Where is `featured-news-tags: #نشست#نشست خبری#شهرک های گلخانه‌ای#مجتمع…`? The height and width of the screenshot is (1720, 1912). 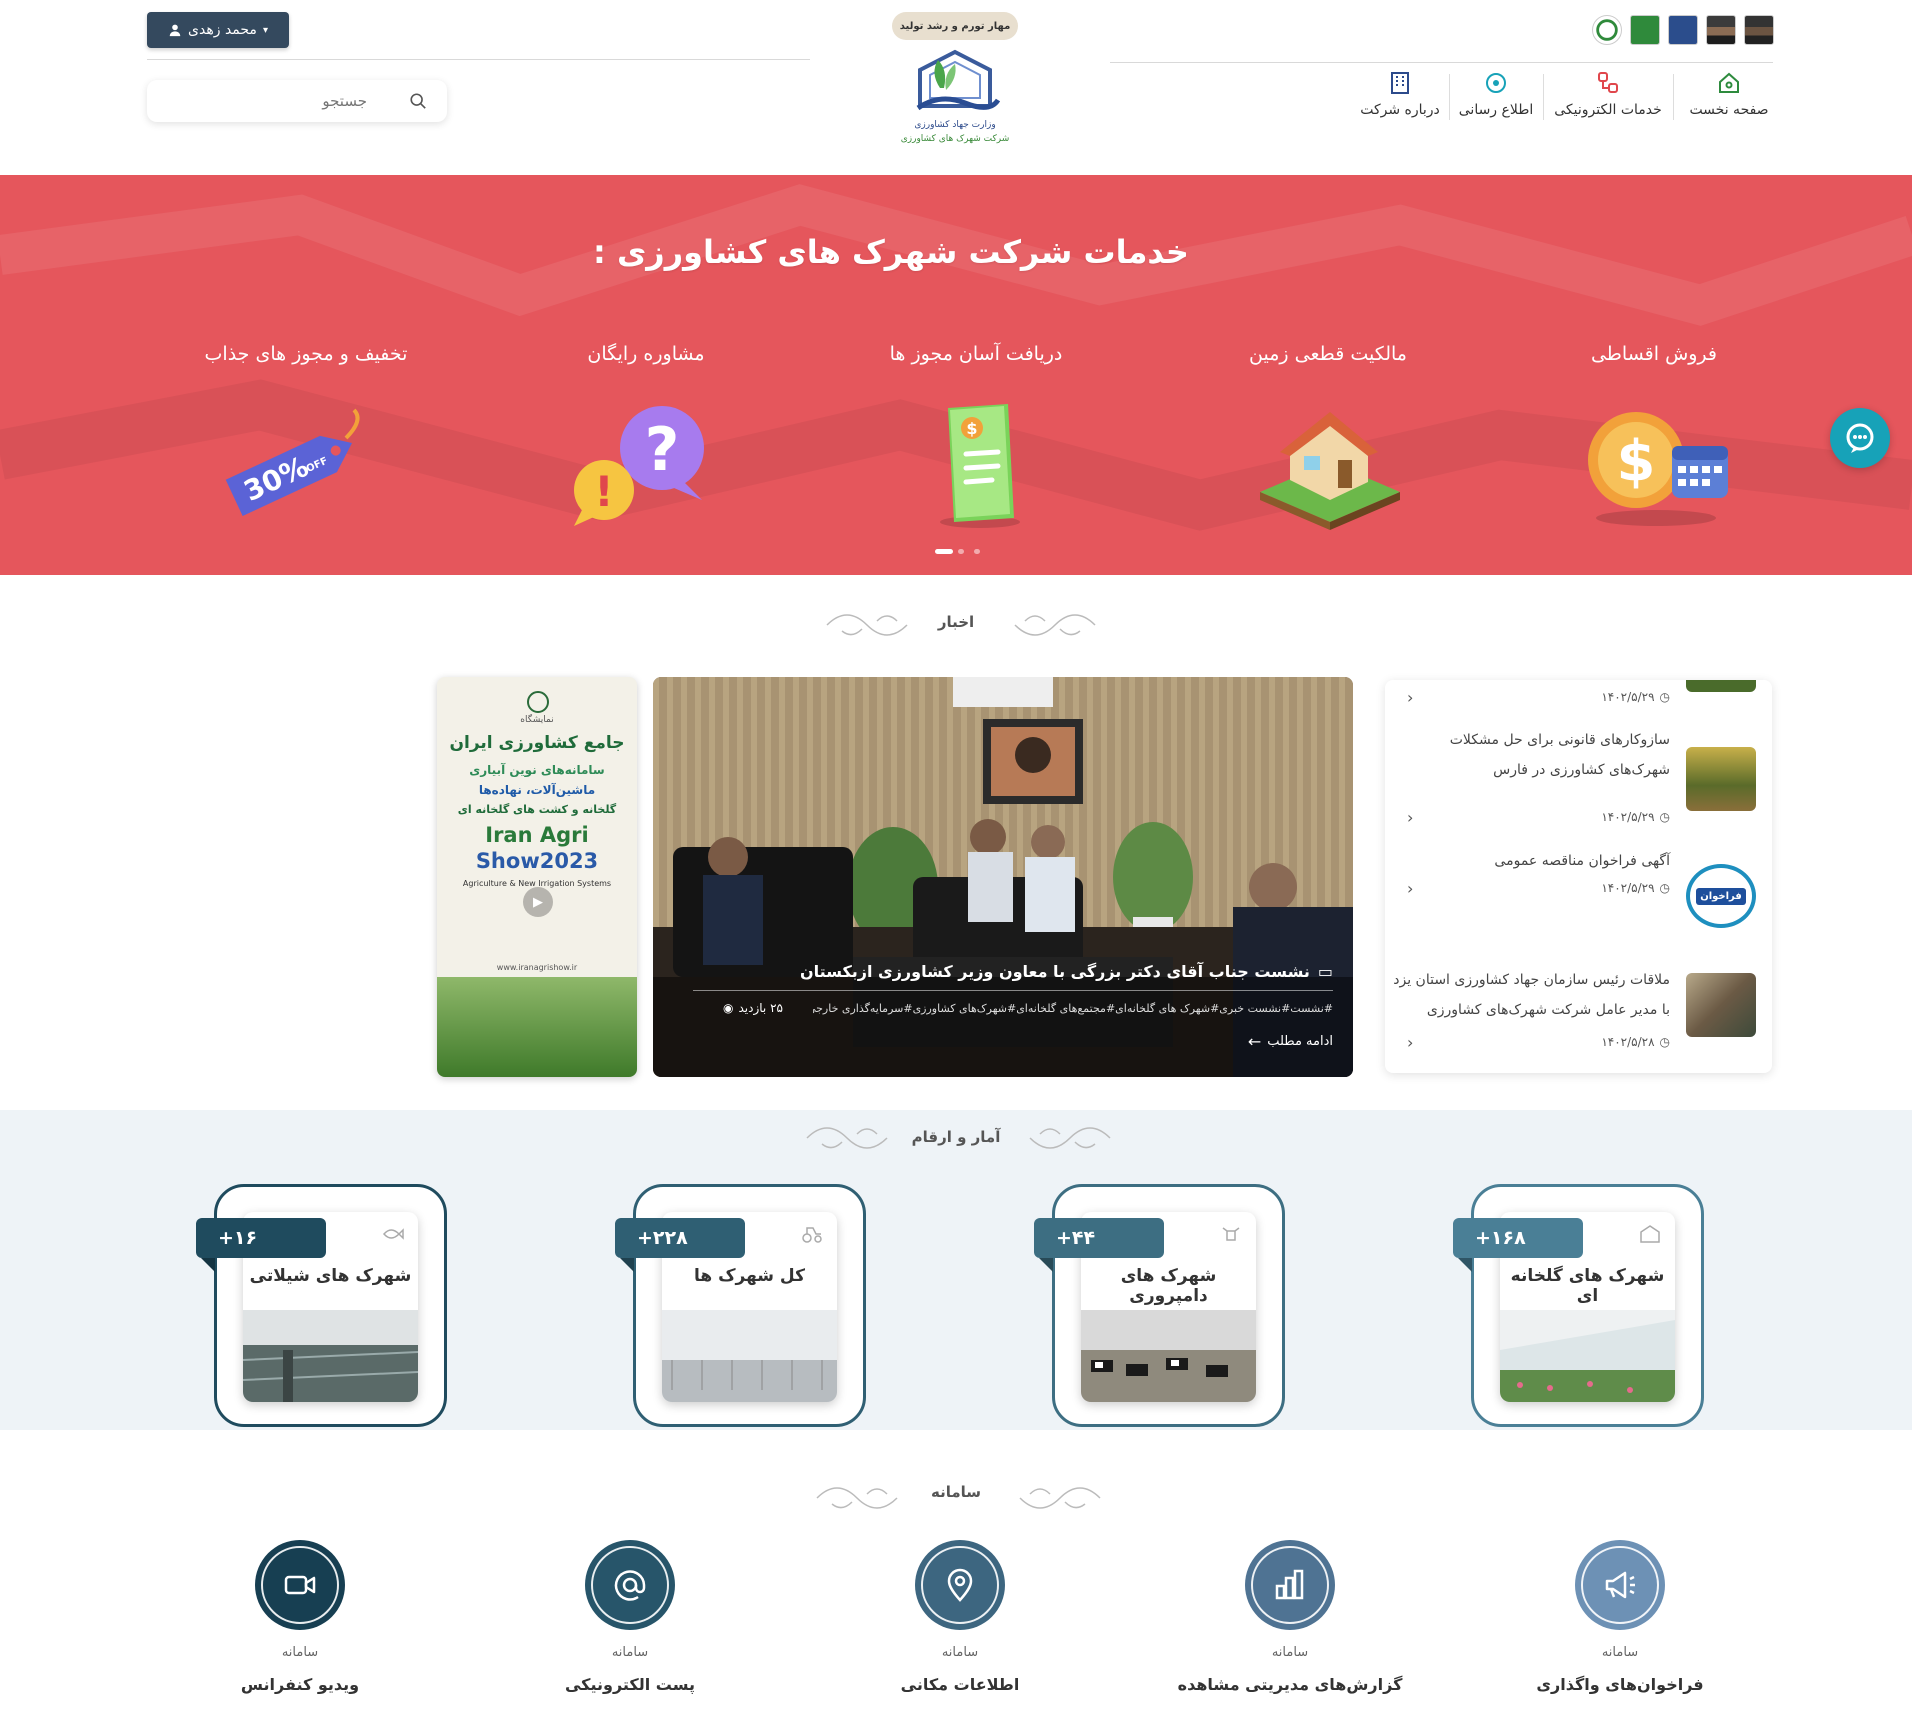
featured-news-tags: #نشست#نشست خبری#شهرک های گلخانه‌ای#مجتمع… is located at coordinates (1073, 1008).